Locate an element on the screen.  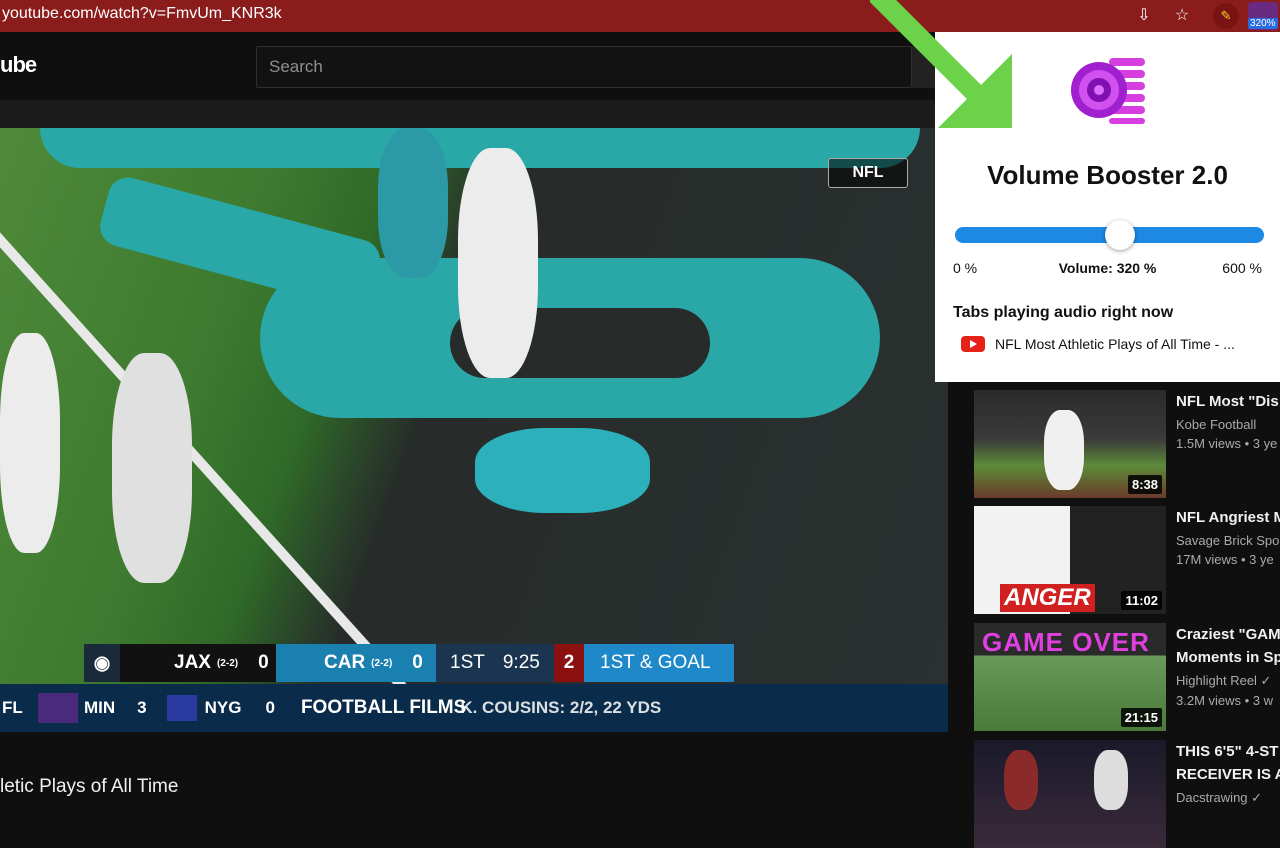
team2-panel: CAR (2-2) 0 is located at coordinates (356, 663).